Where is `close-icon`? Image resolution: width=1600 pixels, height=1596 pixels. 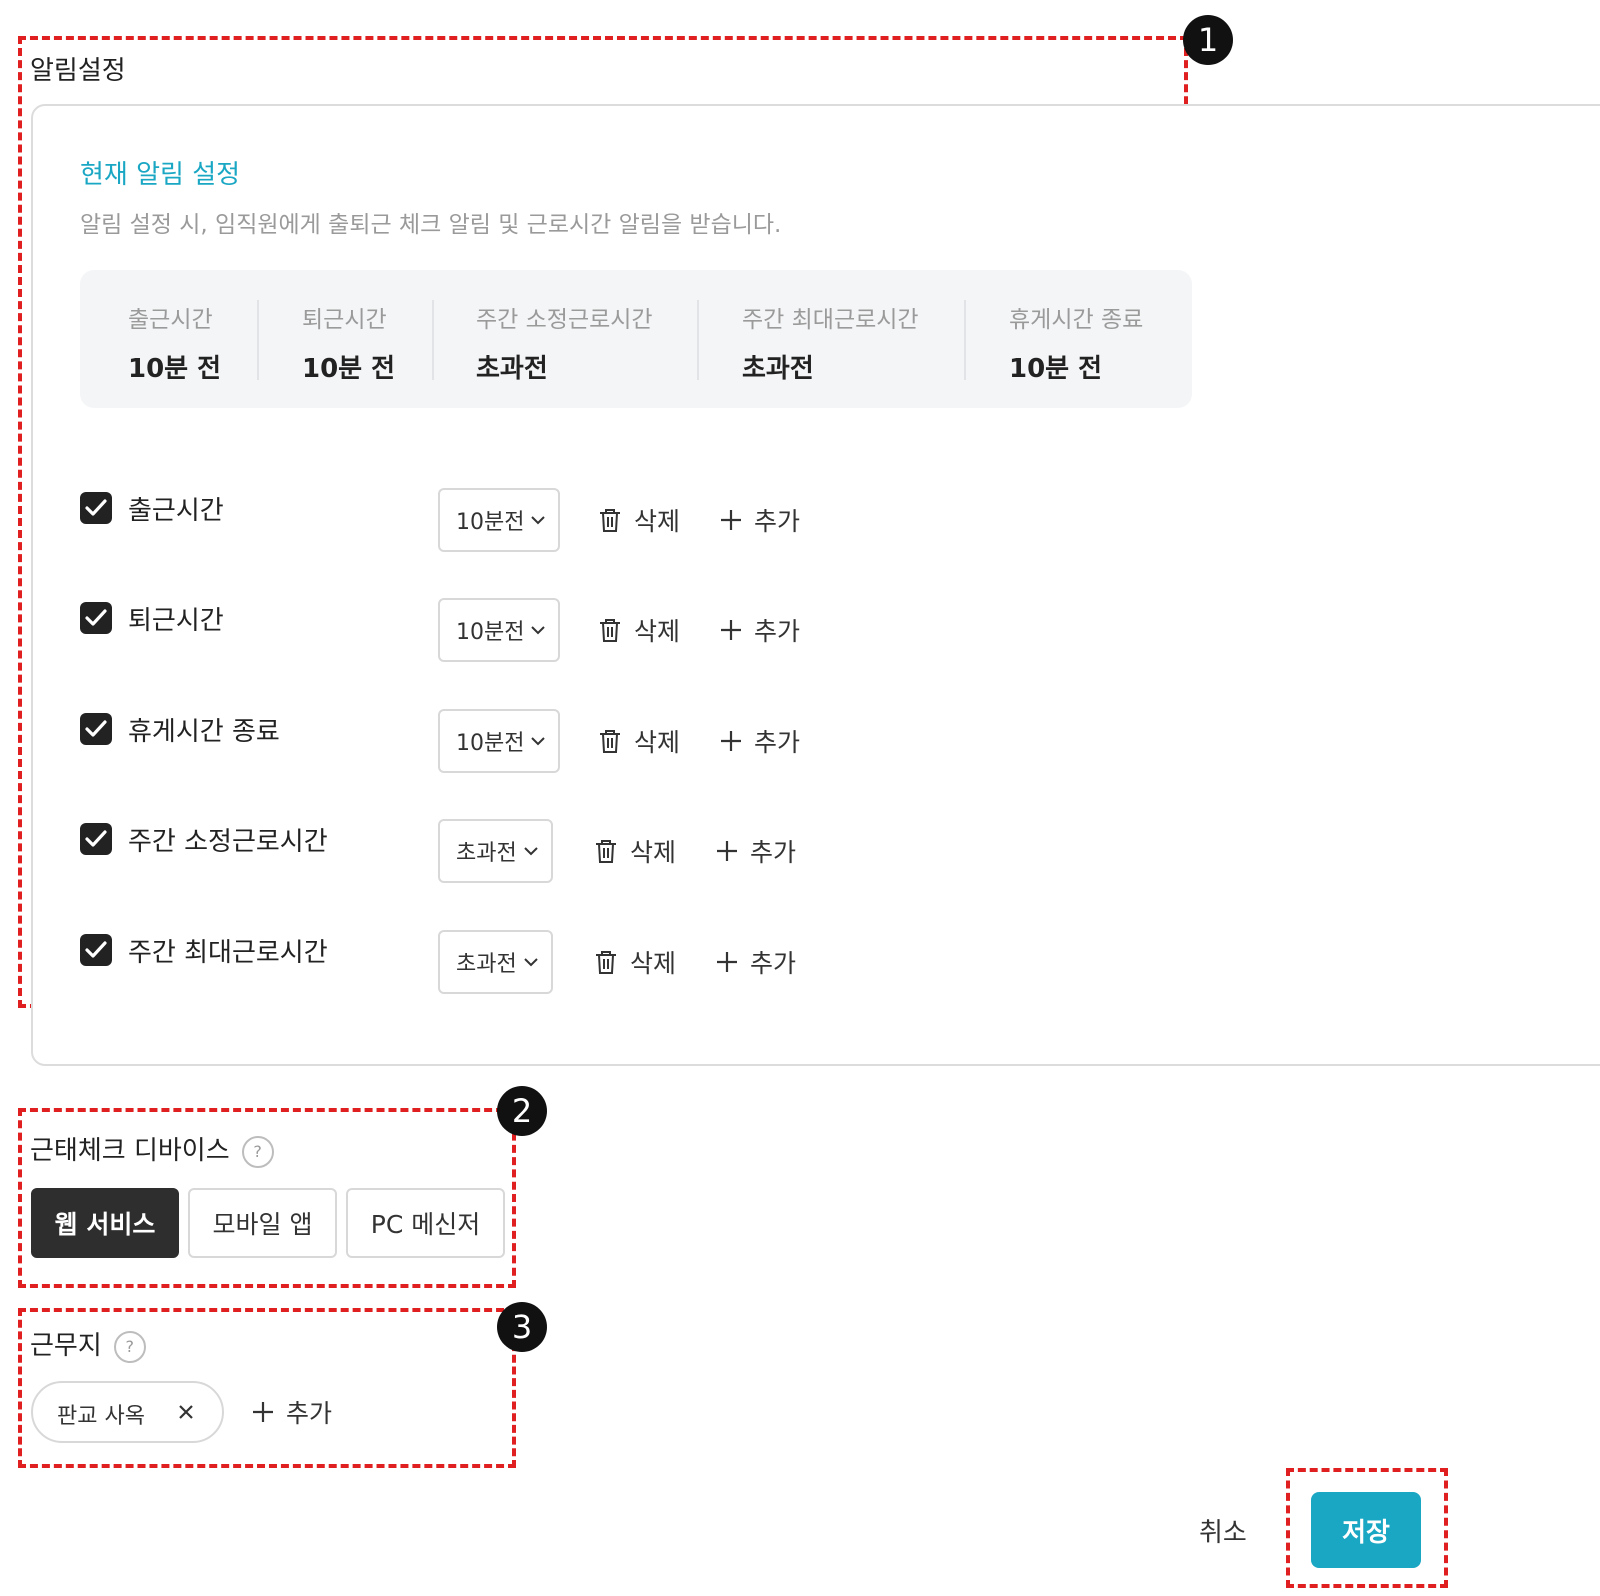
close-icon is located at coordinates (186, 1412).